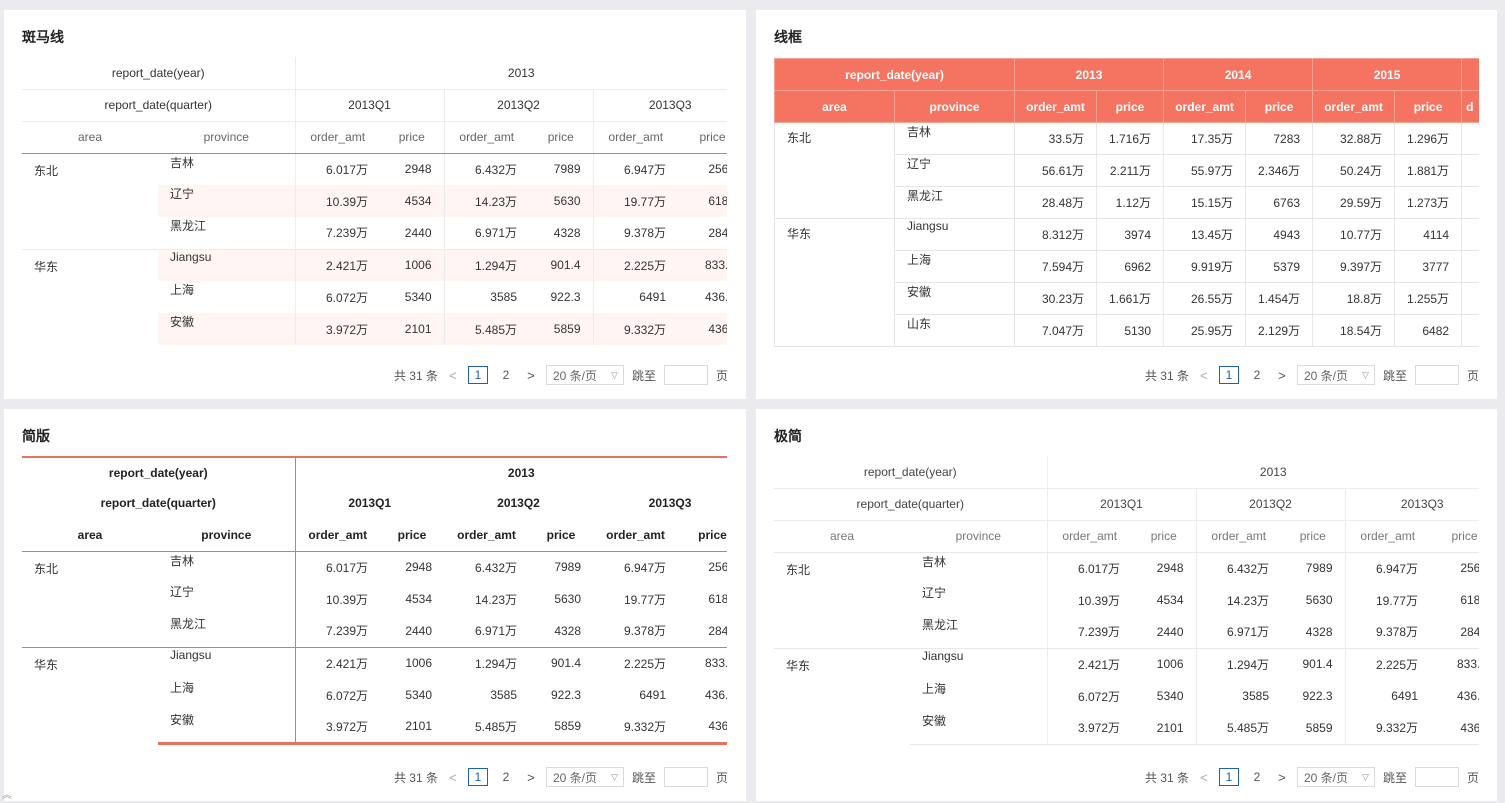 This screenshot has width=1505, height=803. Describe the element at coordinates (1313, 632) in the screenshot. I see `value-cell: 4328` at that location.